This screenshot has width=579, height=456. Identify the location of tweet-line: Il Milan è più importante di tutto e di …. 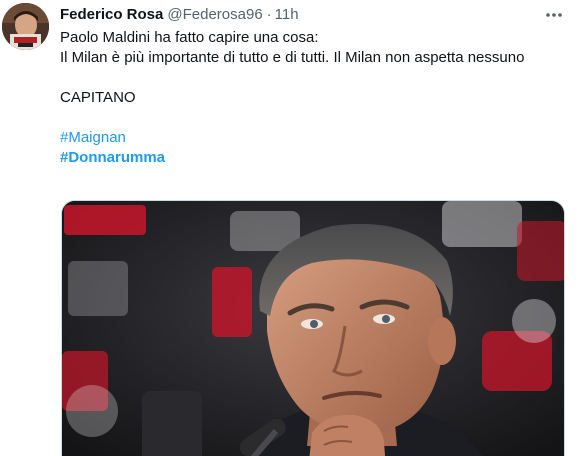
(292, 57).